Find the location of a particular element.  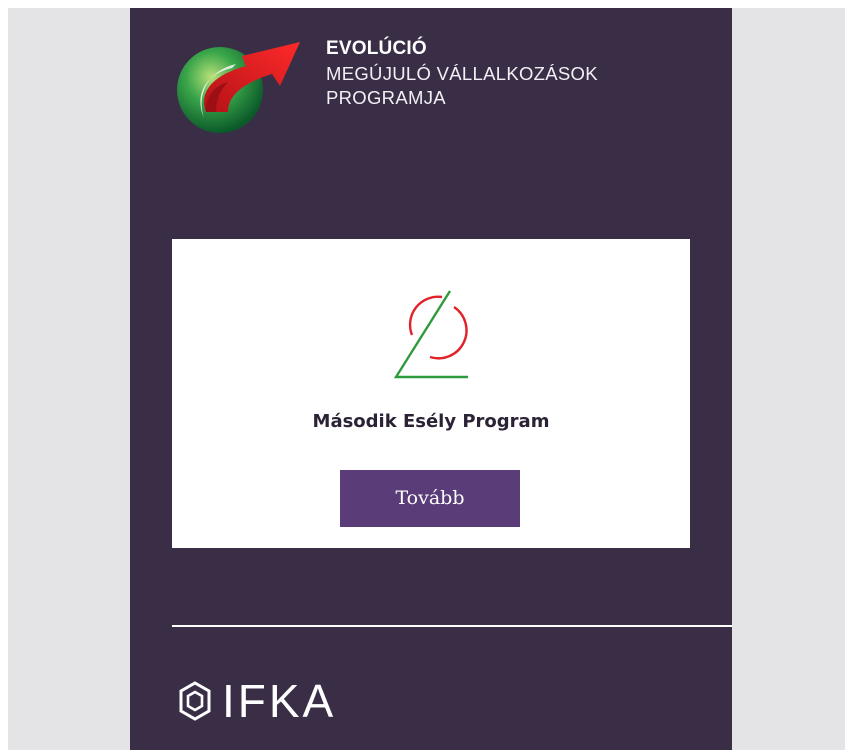

ifka-logo-text: IFKA is located at coordinates (279, 701).